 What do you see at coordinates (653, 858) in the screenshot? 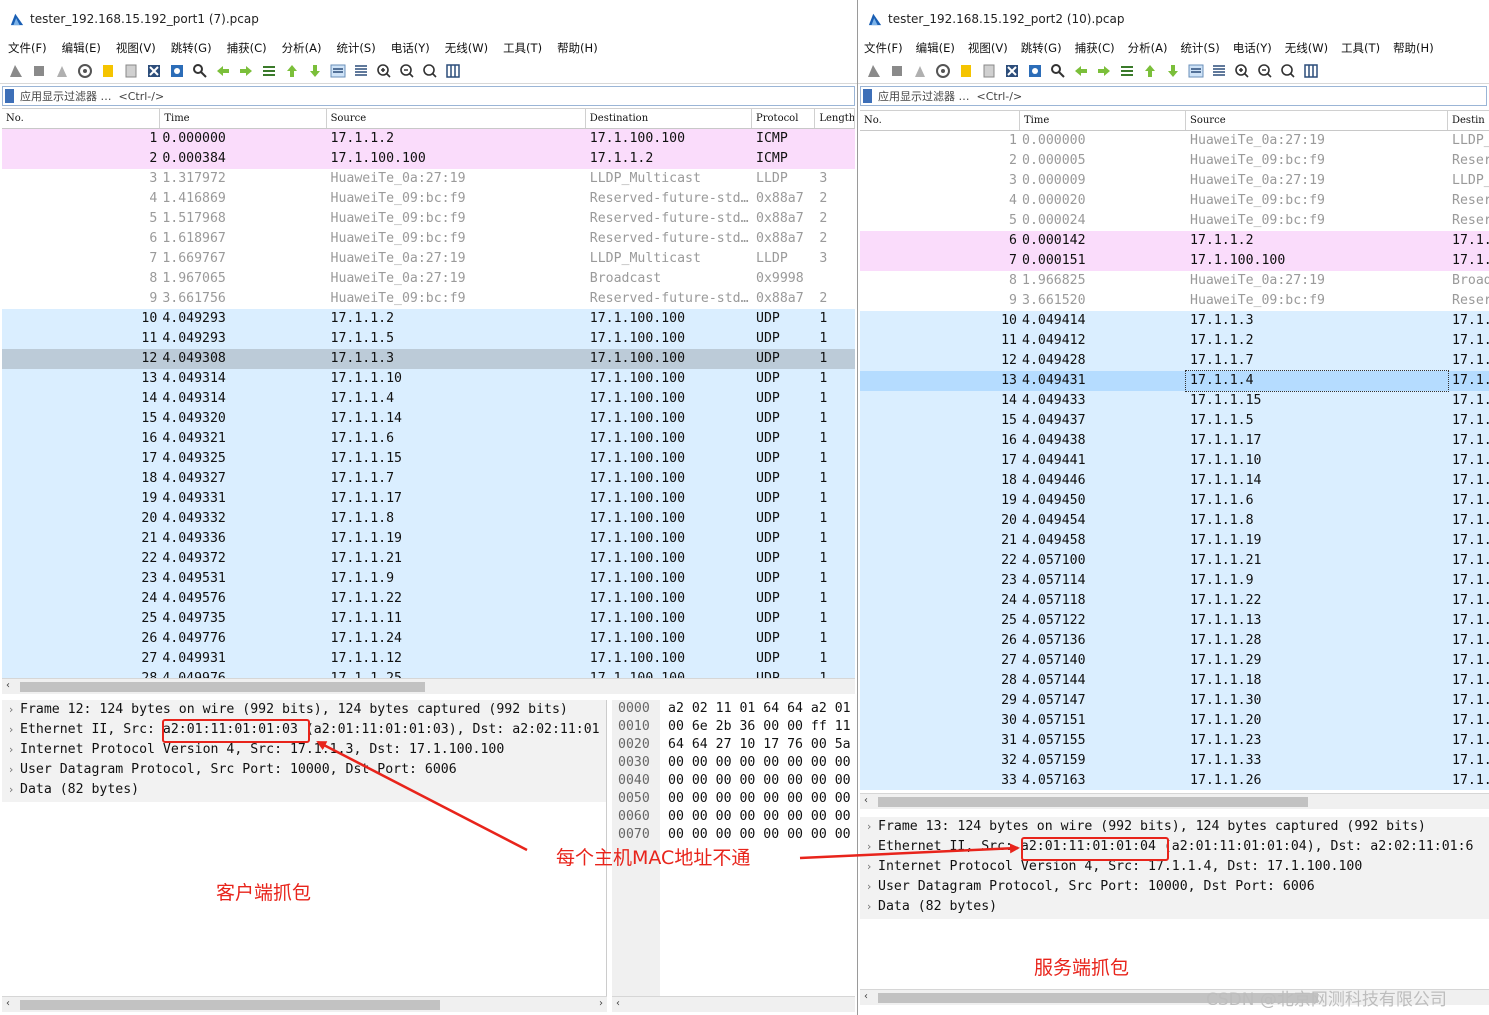
I see `mac-difference-note: 每个主机MAC地址不通` at bounding box center [653, 858].